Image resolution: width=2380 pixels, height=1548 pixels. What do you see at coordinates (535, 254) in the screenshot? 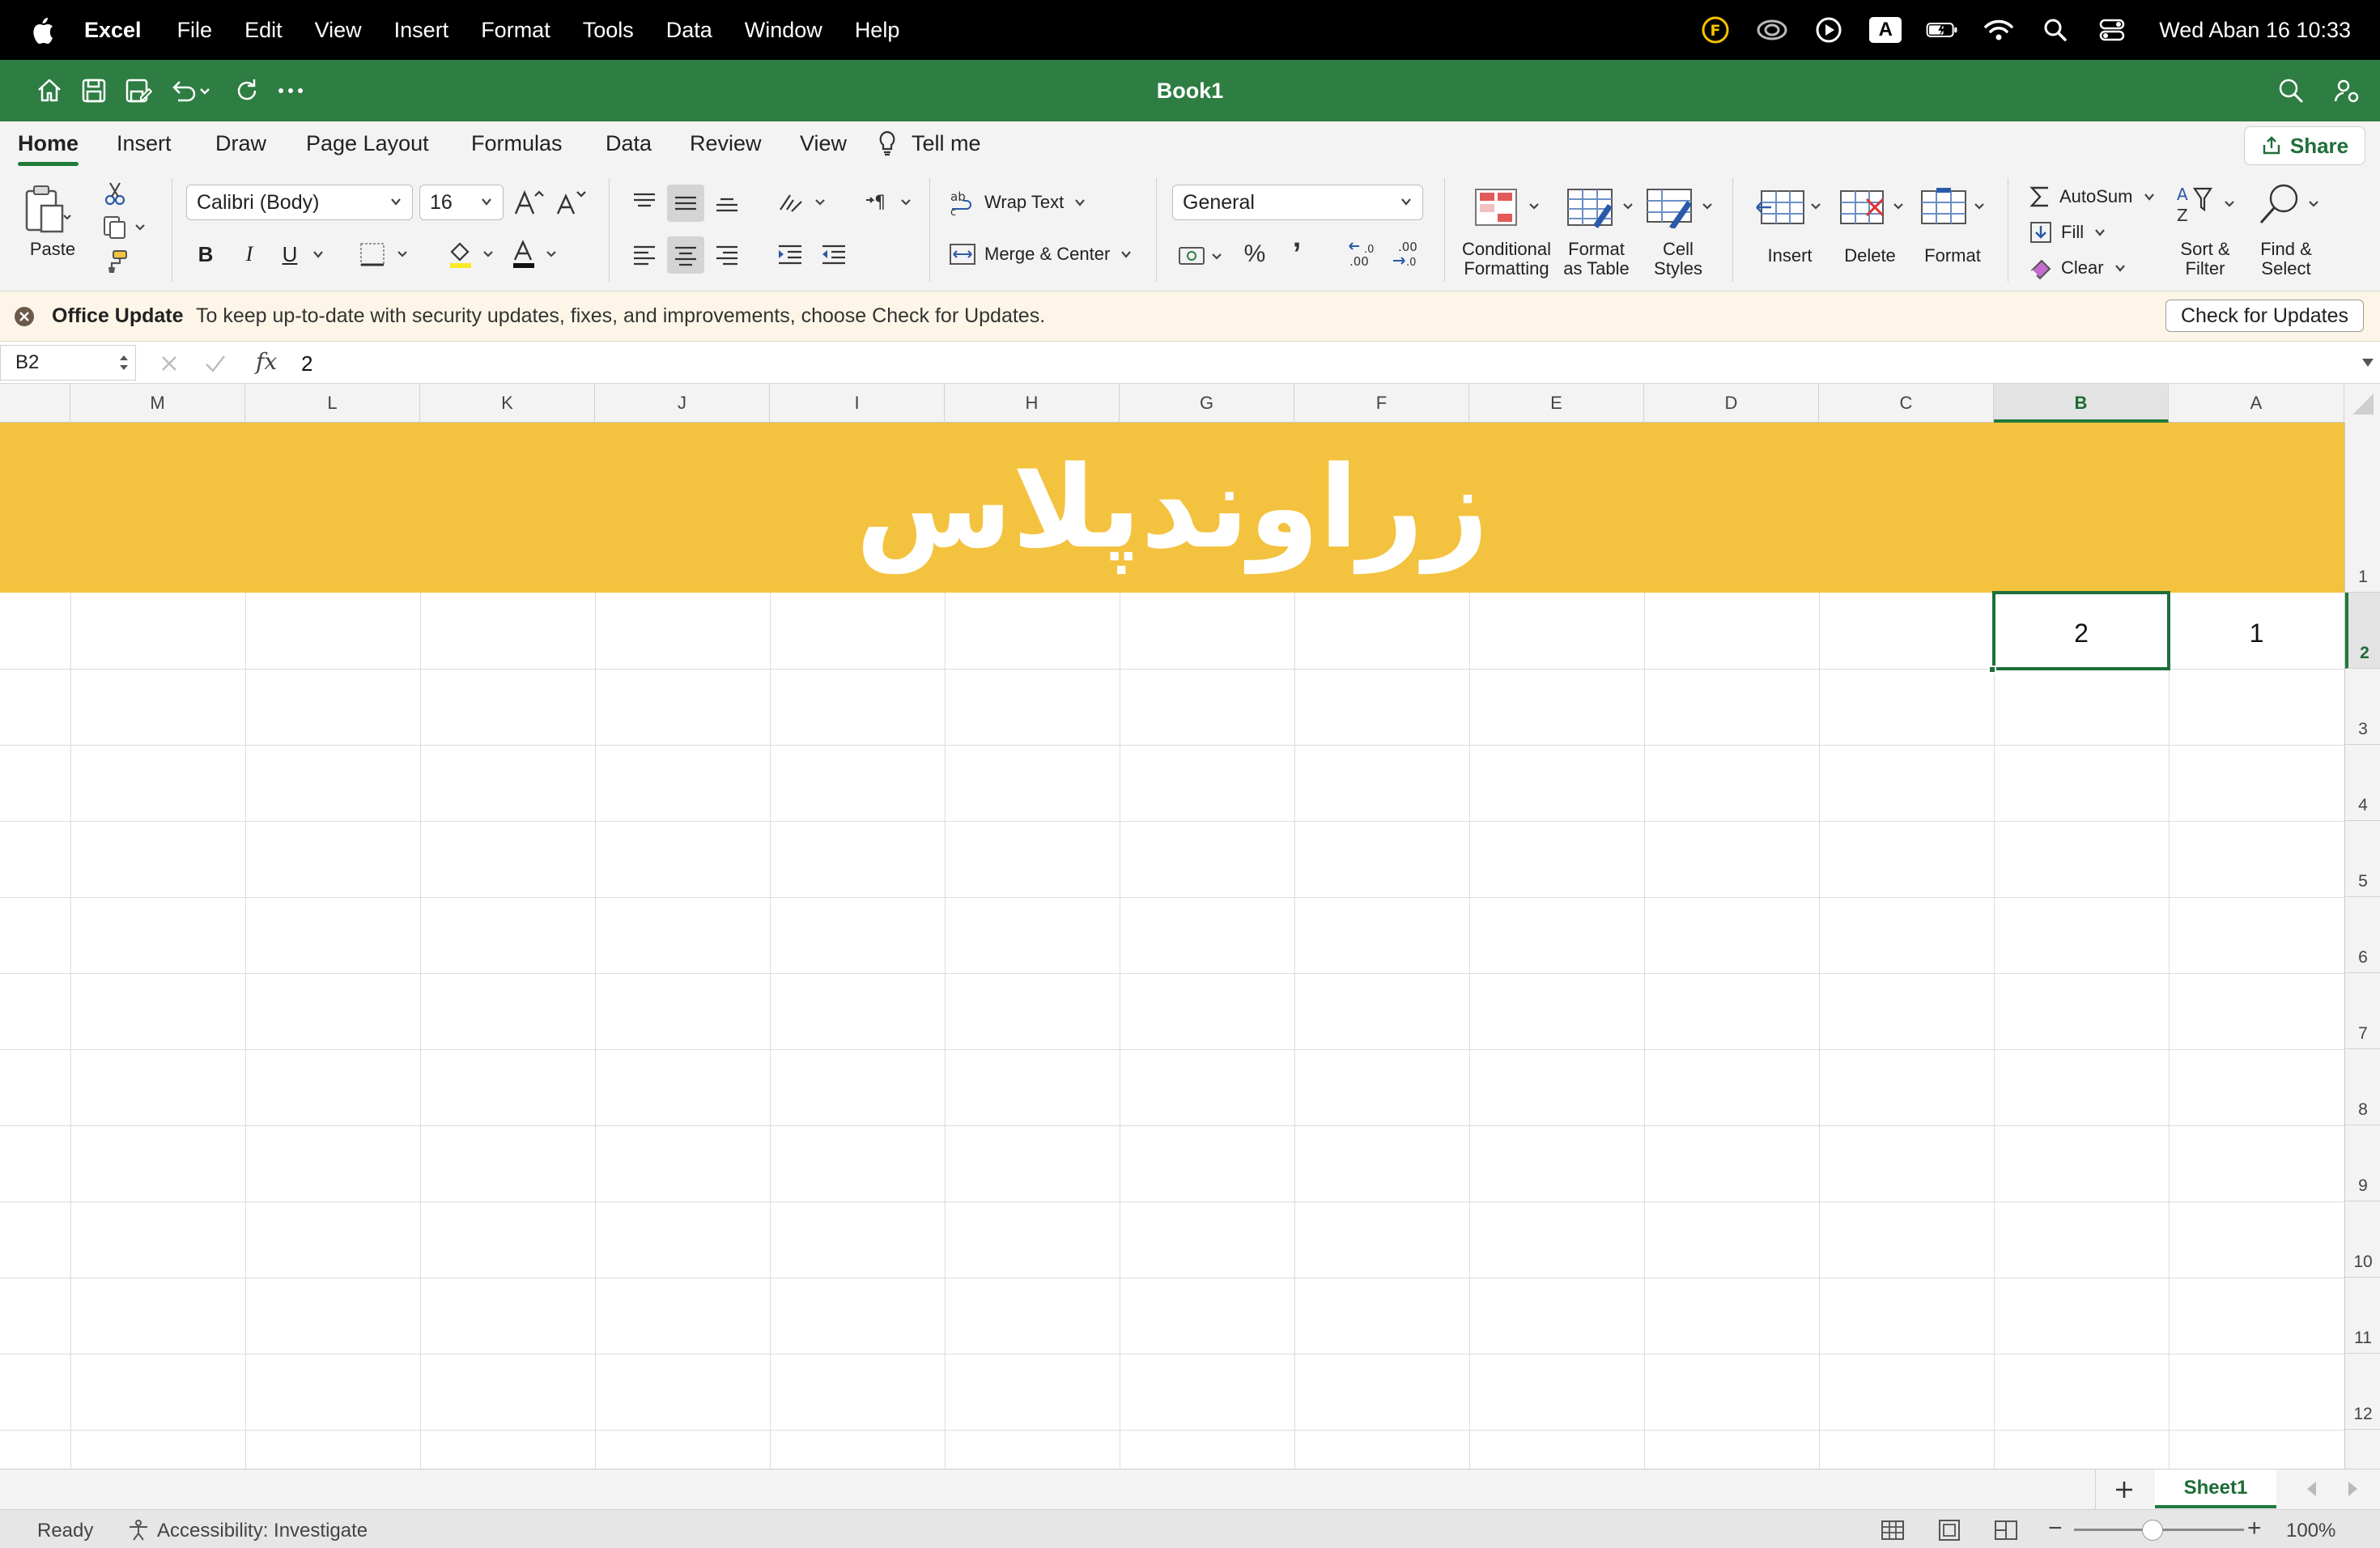
I see `font-color-icon` at bounding box center [535, 254].